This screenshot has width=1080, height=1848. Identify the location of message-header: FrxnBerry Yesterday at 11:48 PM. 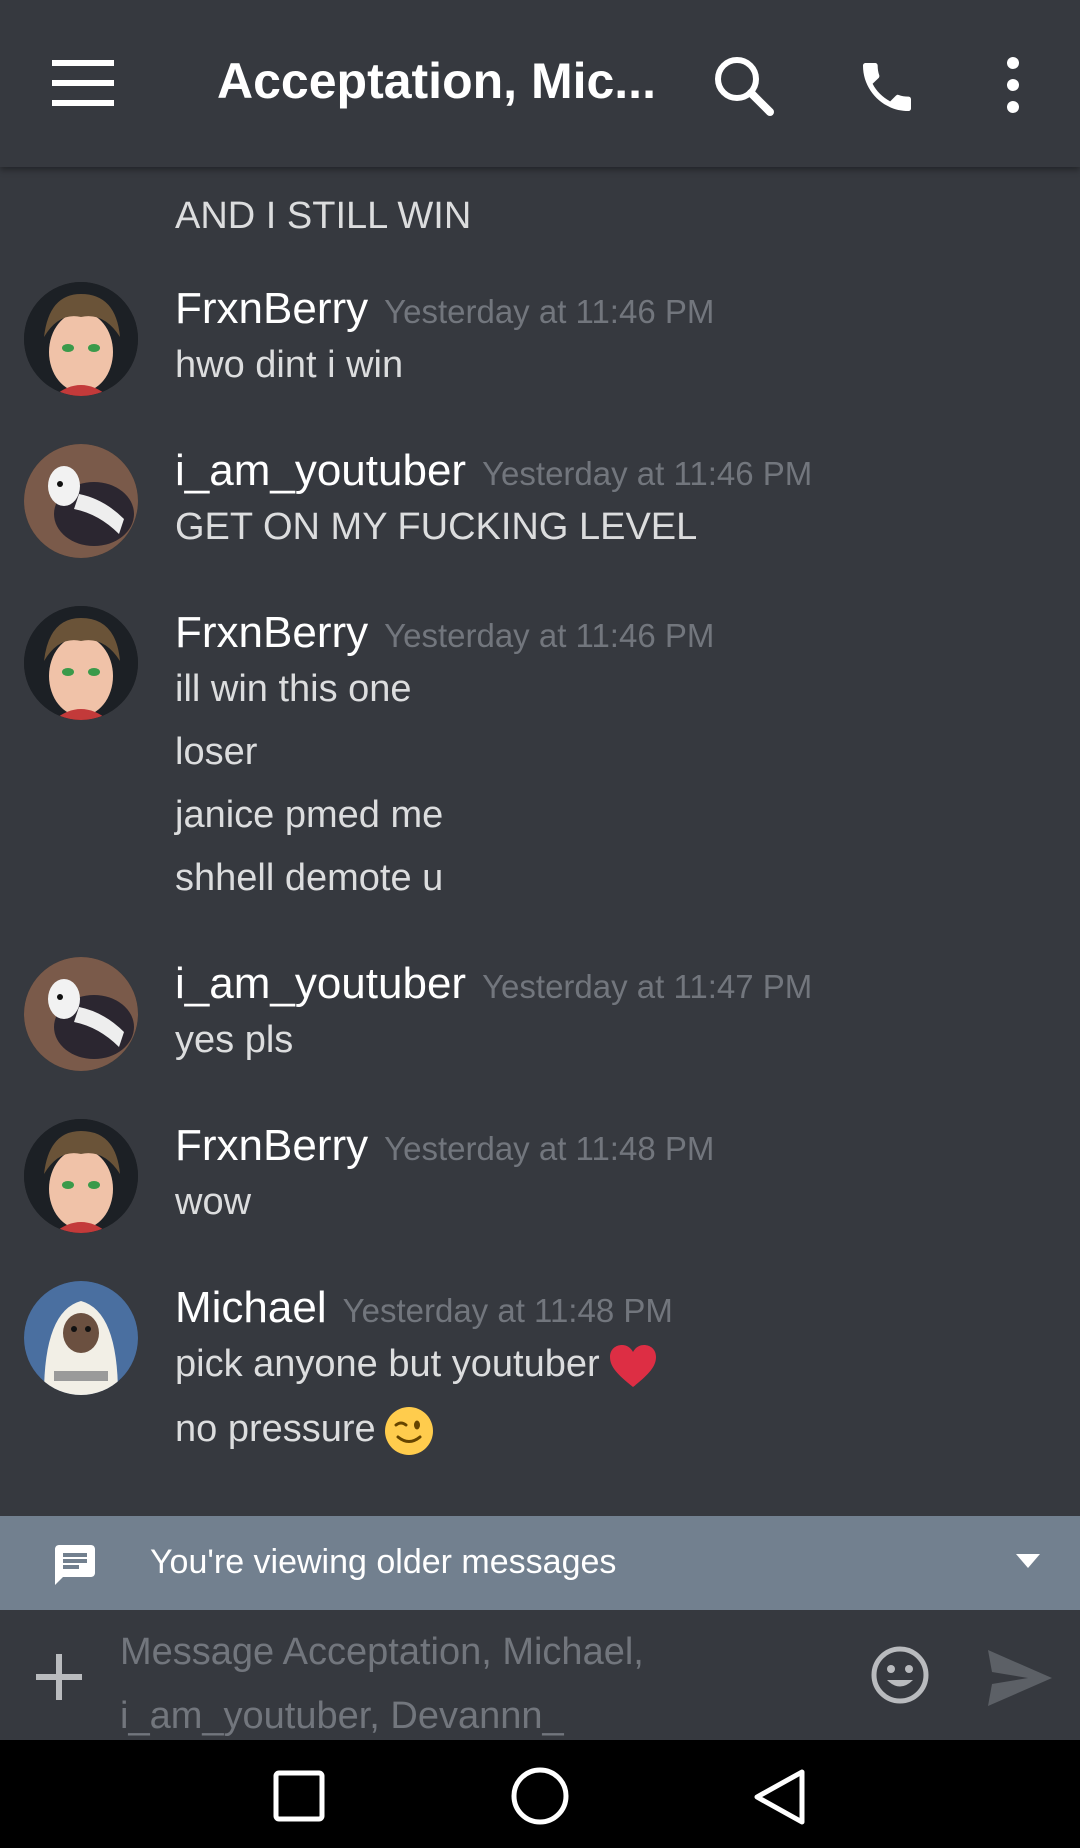
(444, 1146).